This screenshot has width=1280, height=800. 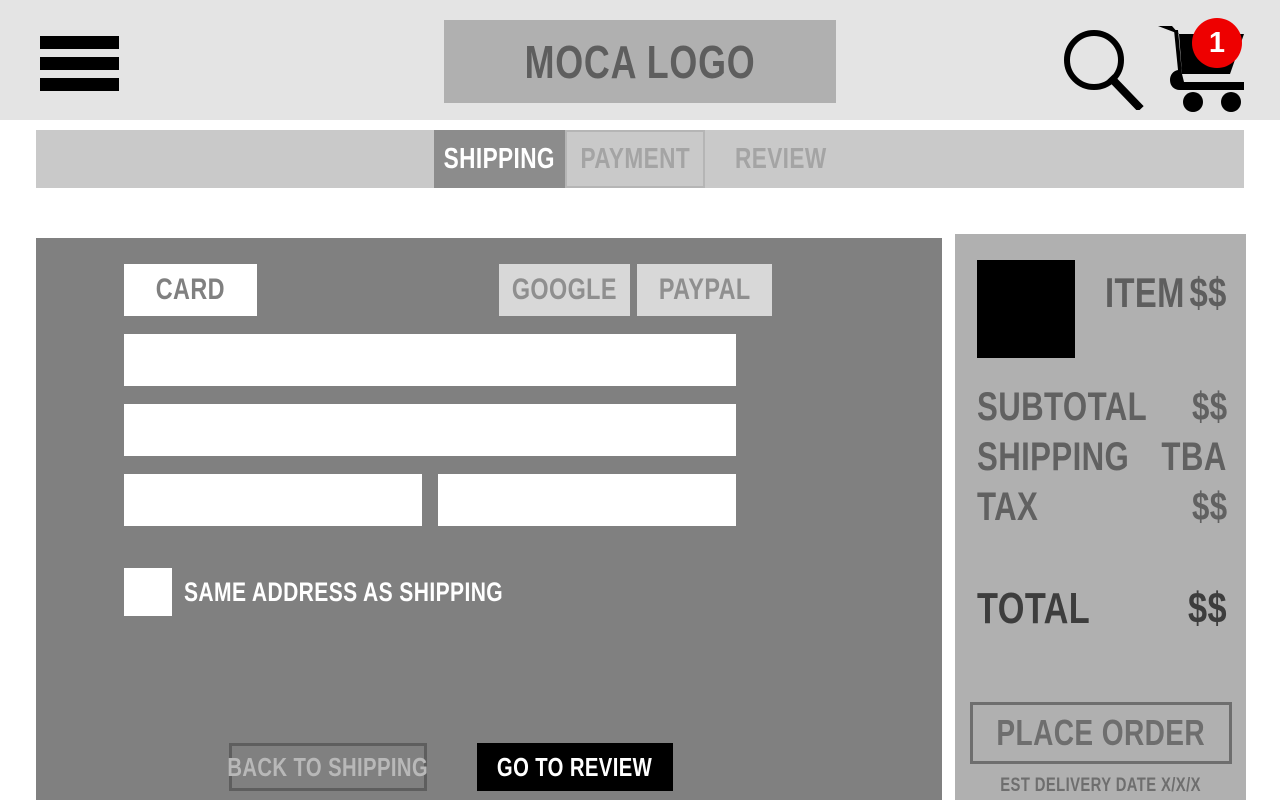 I want to click on payment-method-card-label: CARD, so click(x=190, y=289).